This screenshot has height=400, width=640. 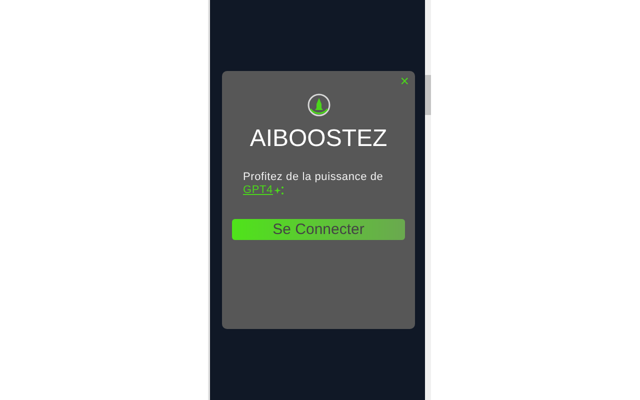 I want to click on gpt4-link: GPT4, so click(x=258, y=190).